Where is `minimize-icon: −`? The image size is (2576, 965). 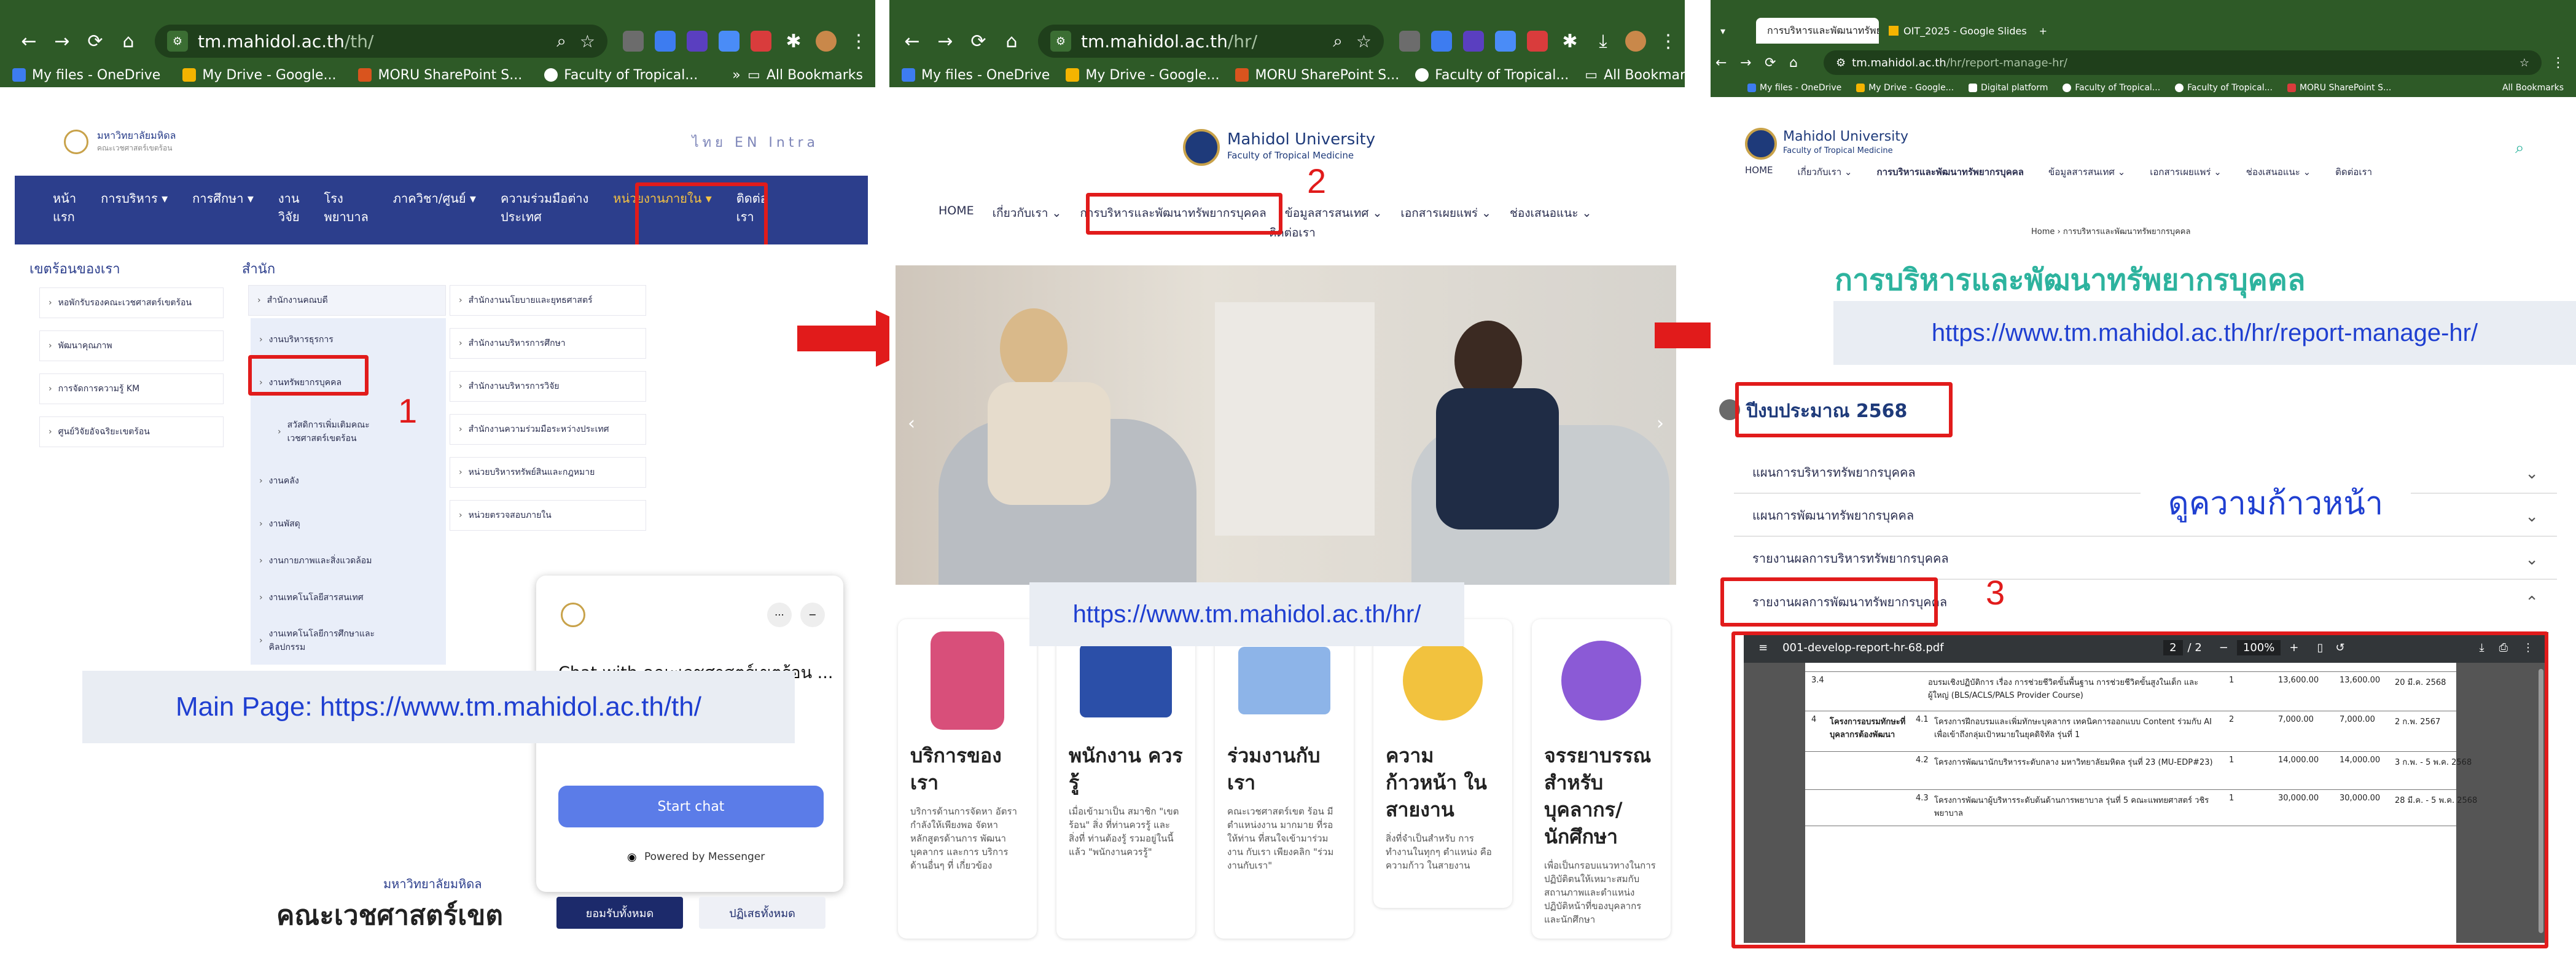 minimize-icon: − is located at coordinates (812, 615).